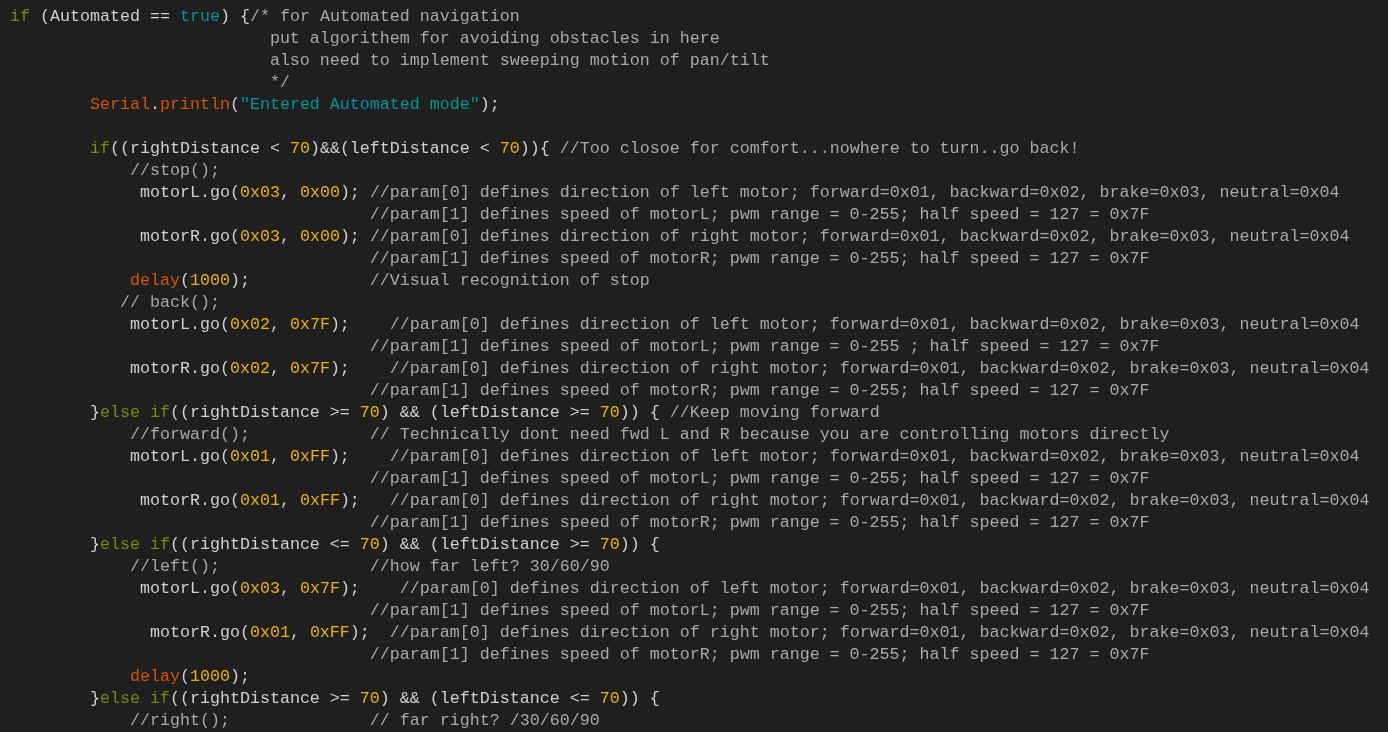  I want to click on code-line: }else if((rightDistance >= 70) && (leftDistance >= 70)) { //Keep moving forward, so click(484, 413).